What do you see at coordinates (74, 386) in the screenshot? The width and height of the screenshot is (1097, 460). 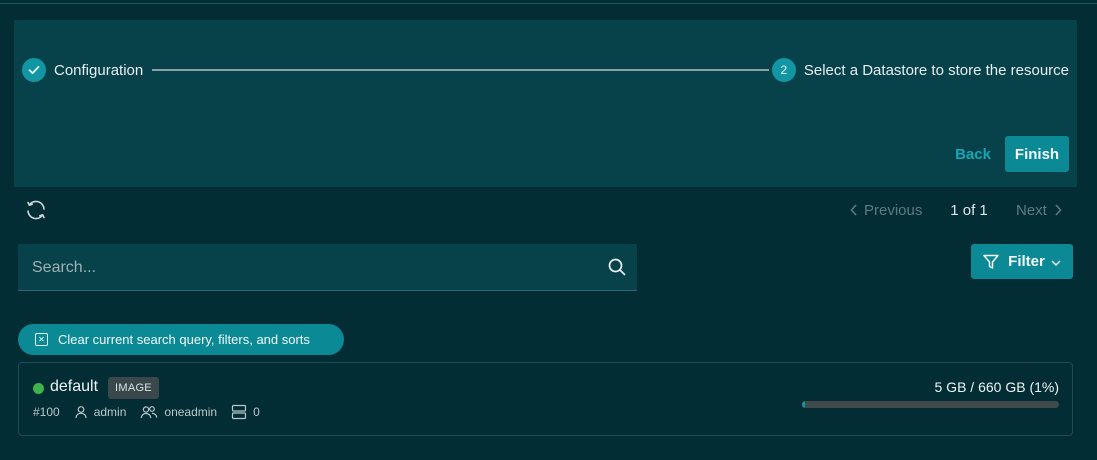 I see `datastore-name: default` at bounding box center [74, 386].